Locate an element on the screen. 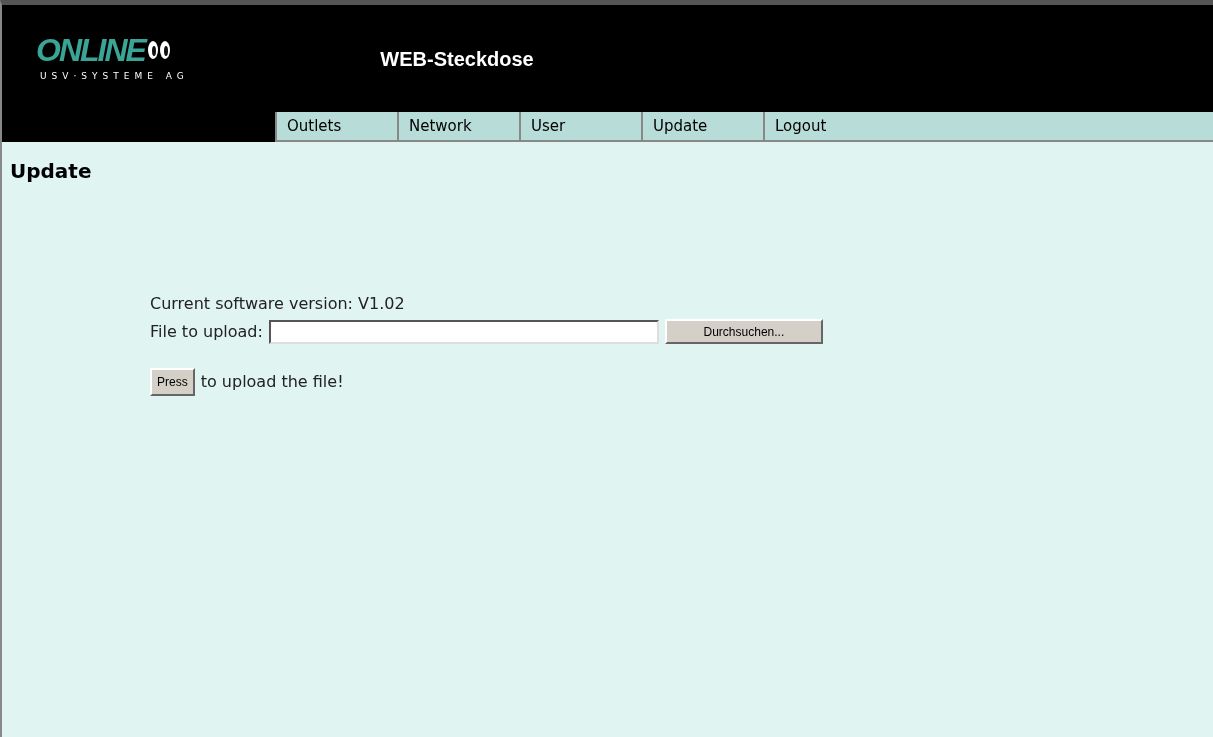  page-heading: Update is located at coordinates (51, 171).